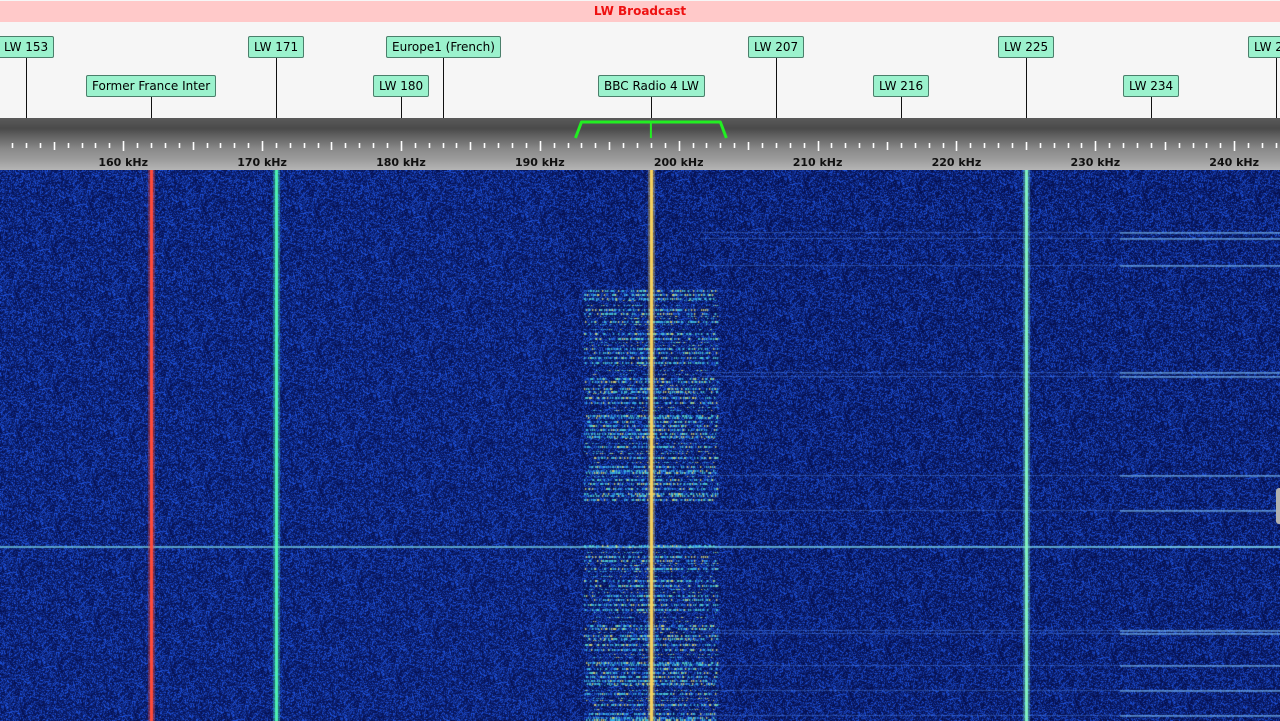  Describe the element at coordinates (443, 47) in the screenshot. I see `station-label: Europe1 (French)` at that location.